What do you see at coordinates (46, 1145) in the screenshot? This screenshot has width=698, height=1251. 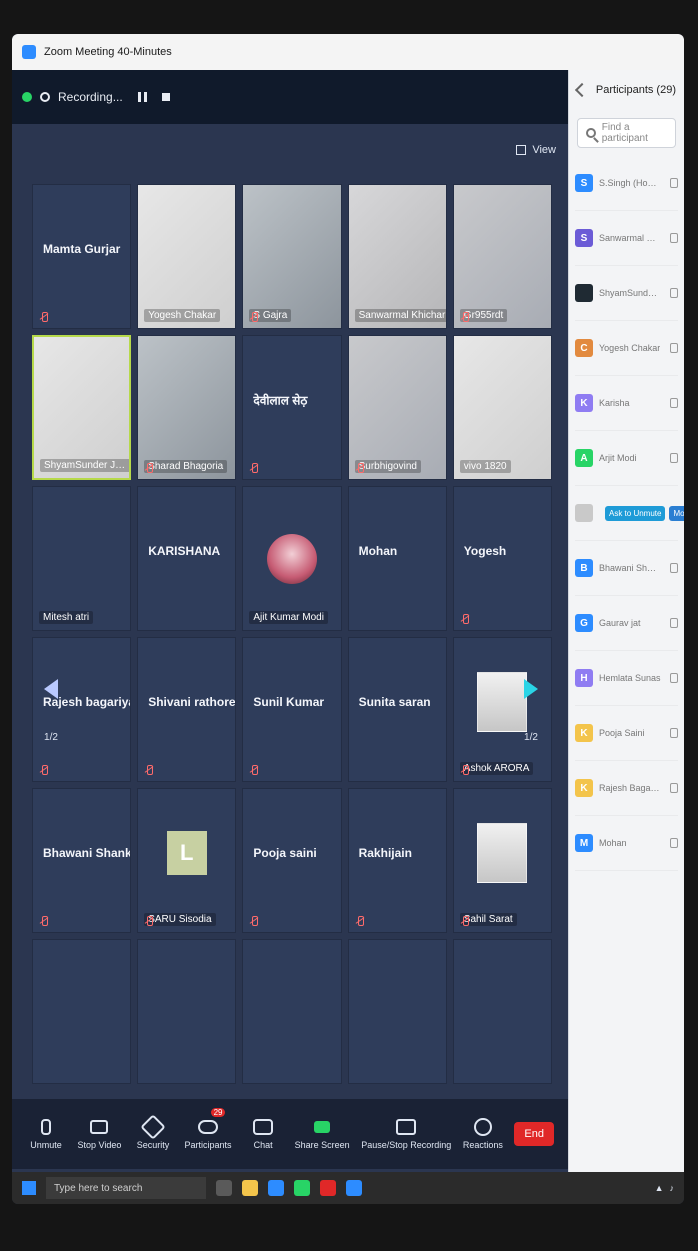 I see `unmute-label: Unmute` at bounding box center [46, 1145].